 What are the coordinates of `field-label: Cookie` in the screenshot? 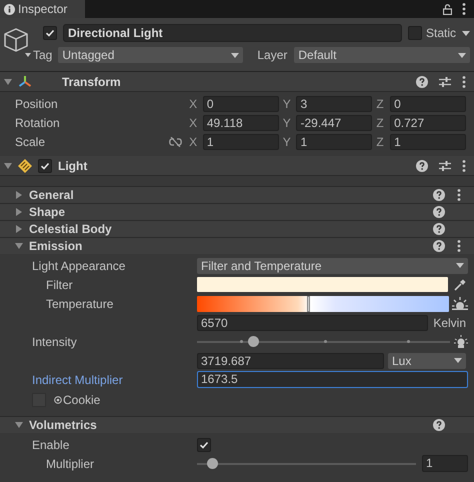 It's located at (81, 400).